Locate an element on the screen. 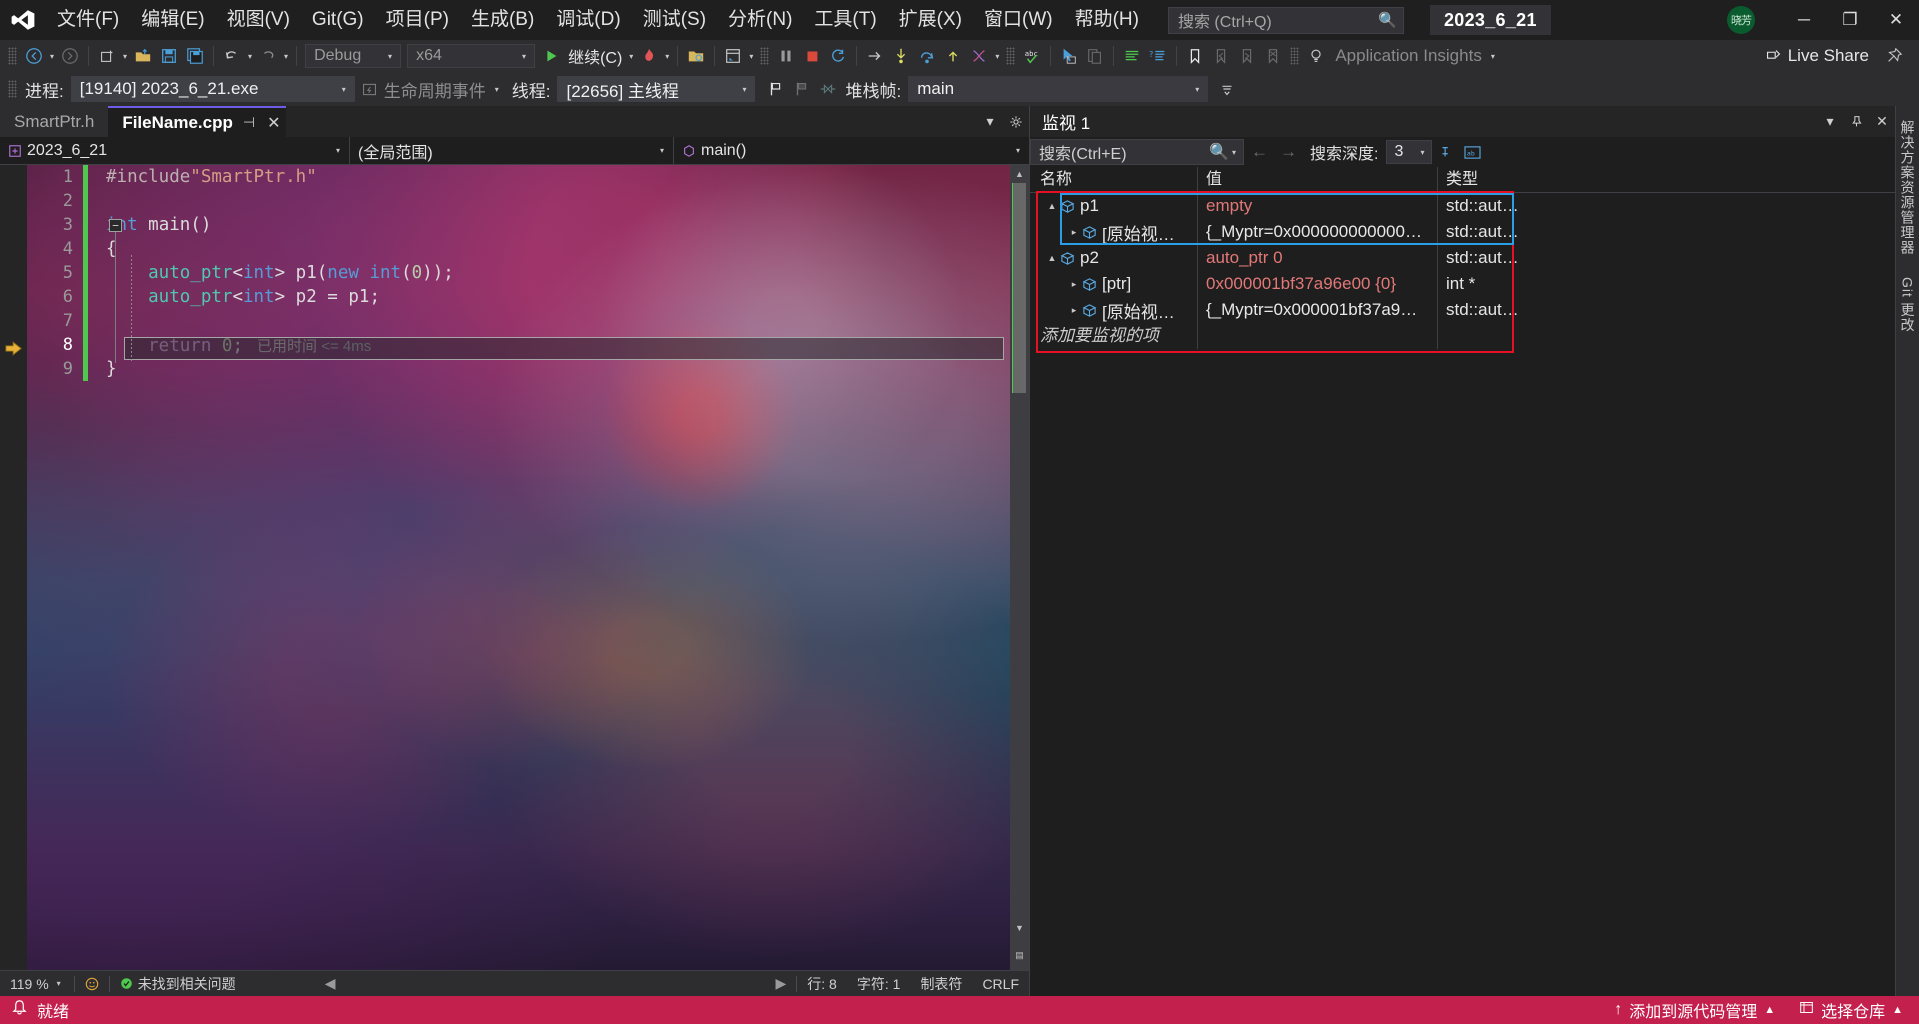 The width and height of the screenshot is (1919, 1024). continue-button: 继续(C) is located at coordinates (595, 56).